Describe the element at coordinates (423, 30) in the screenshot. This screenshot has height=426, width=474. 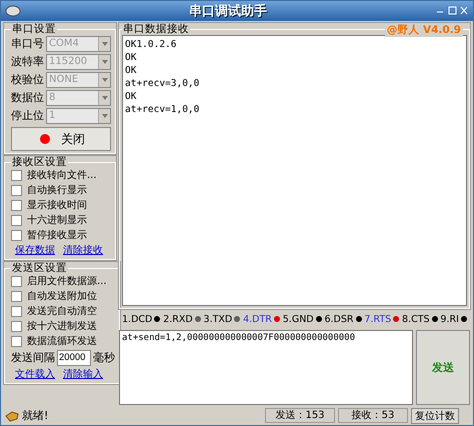
I see `version-label: @野人 V4.0.9` at that location.